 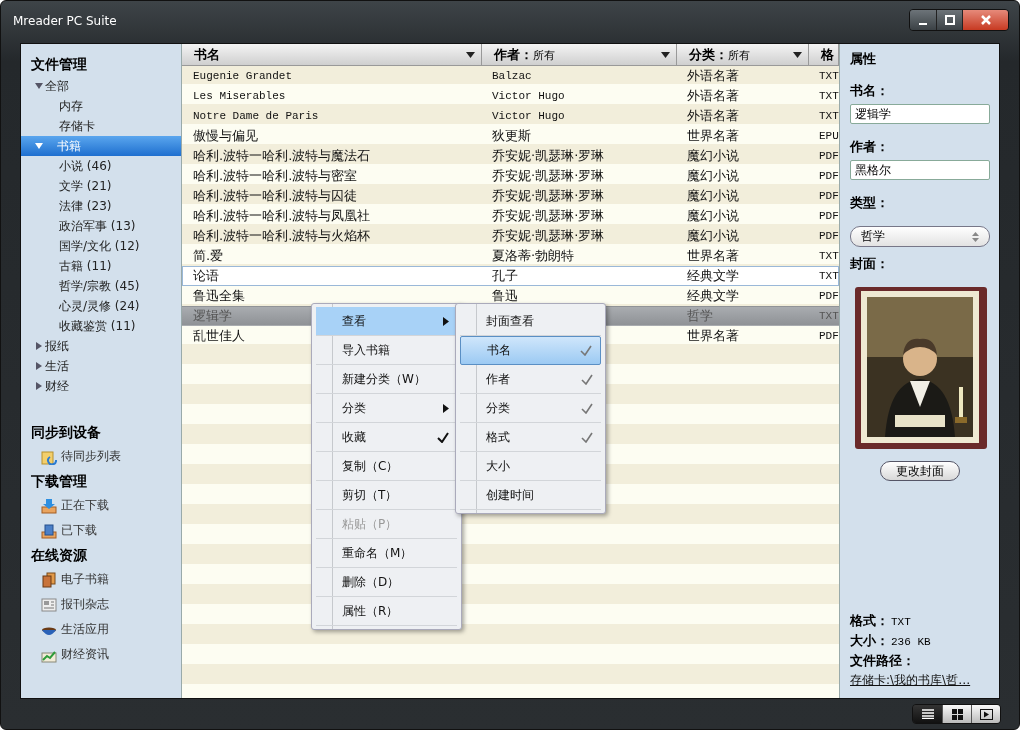 I want to click on menu-item: 重命名（M）, so click(x=386, y=553).